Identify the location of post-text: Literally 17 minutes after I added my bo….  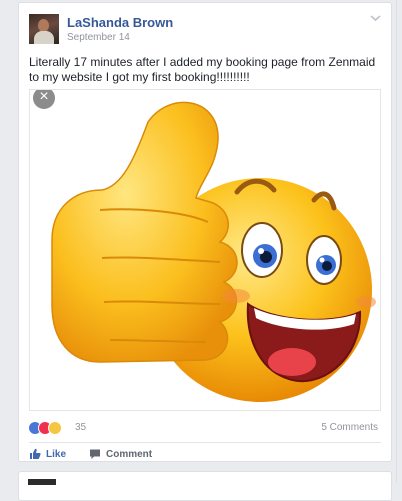
(202, 69).